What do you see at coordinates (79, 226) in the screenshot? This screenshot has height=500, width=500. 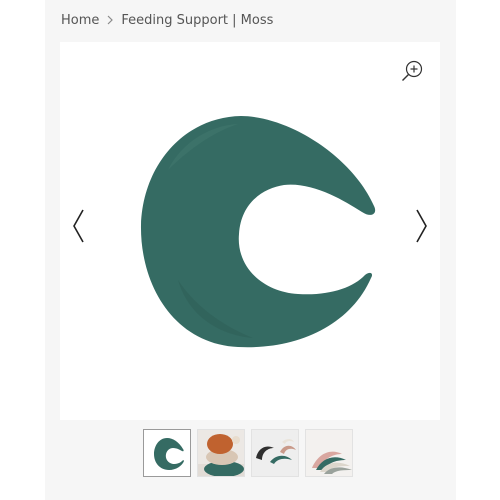 I see `previous-image-chevron-left-icon` at bounding box center [79, 226].